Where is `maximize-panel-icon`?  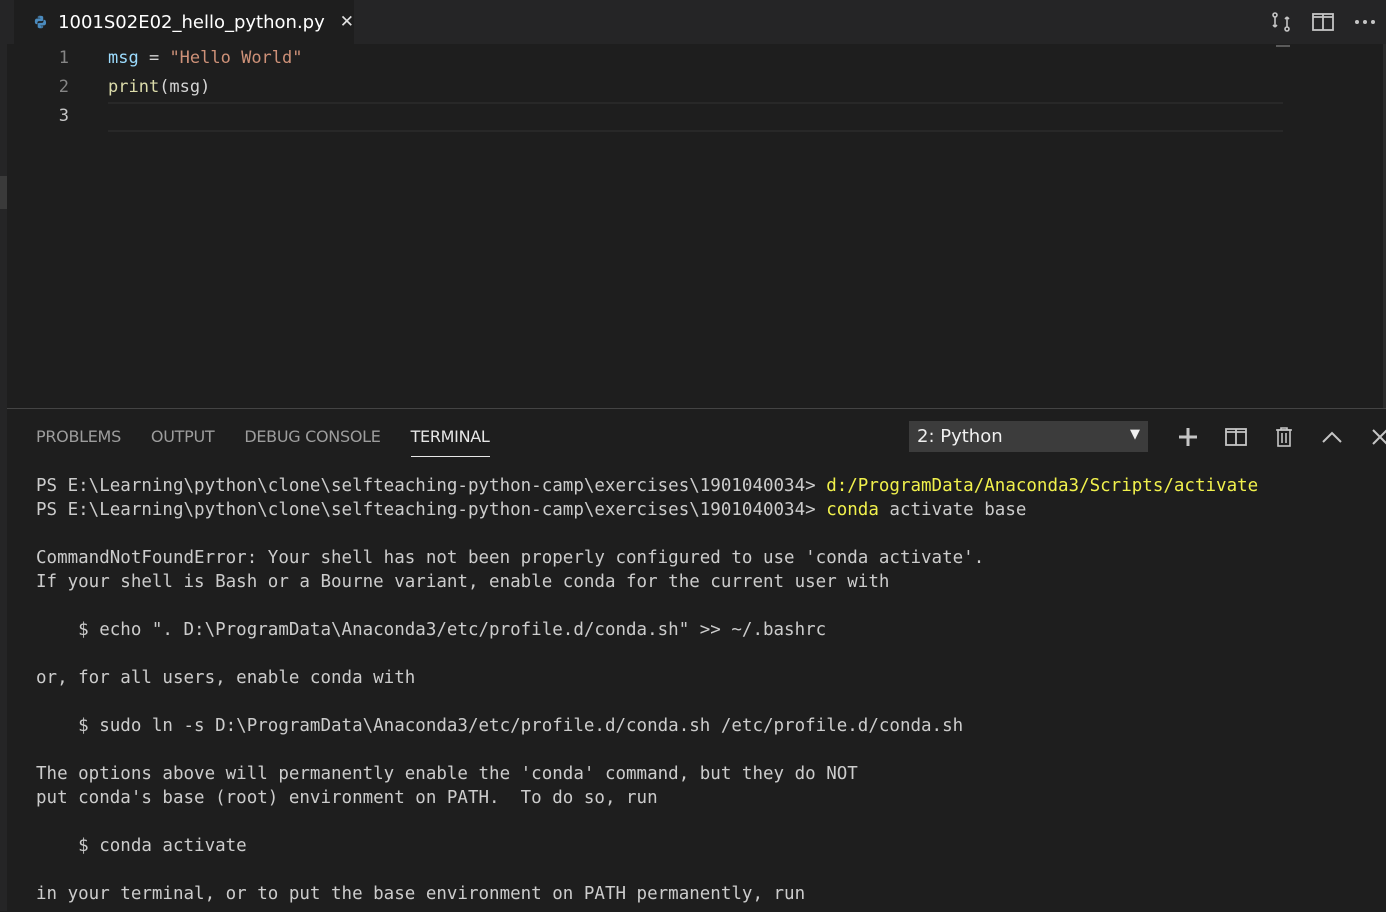
maximize-panel-icon is located at coordinates (1332, 436).